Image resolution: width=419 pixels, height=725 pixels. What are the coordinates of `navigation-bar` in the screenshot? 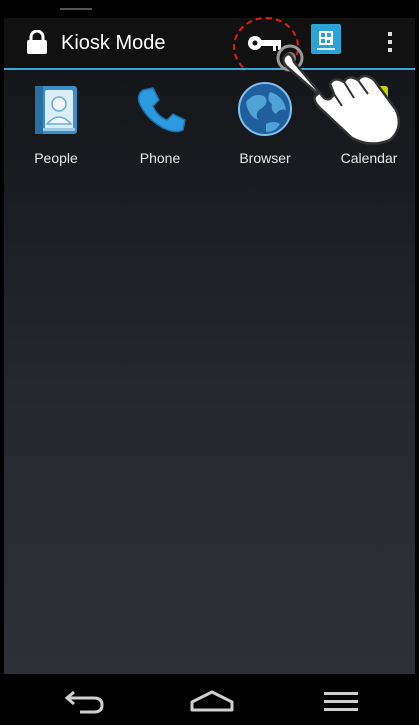 It's located at (209, 699).